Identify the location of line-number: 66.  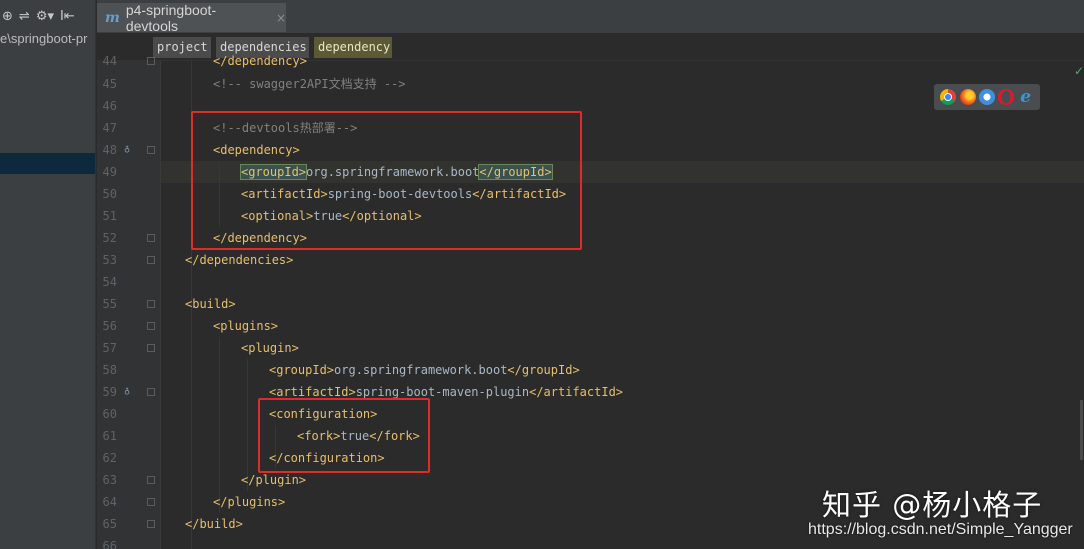
(109, 544).